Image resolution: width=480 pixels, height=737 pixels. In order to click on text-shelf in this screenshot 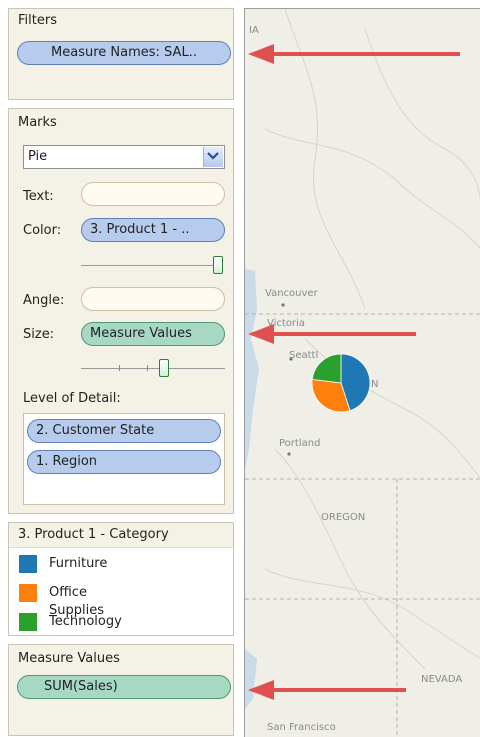, I will do `click(153, 194)`.